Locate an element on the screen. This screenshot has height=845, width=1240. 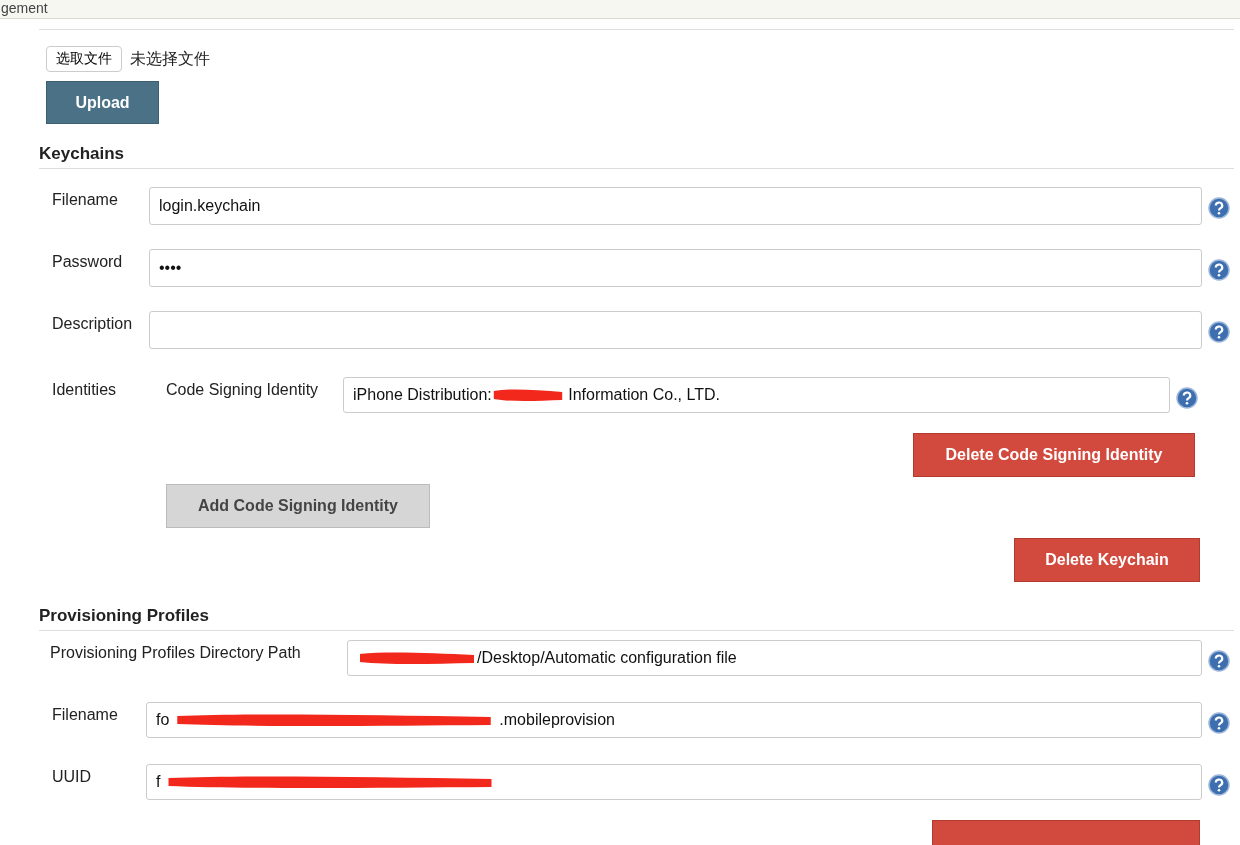
section-heading: Provisioning Profiles is located at coordinates (636, 618).